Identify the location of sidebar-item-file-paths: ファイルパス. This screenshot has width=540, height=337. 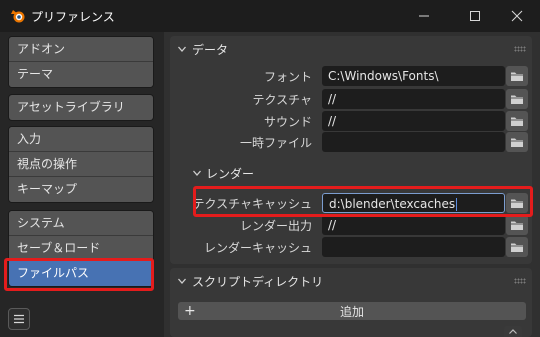
(81, 273).